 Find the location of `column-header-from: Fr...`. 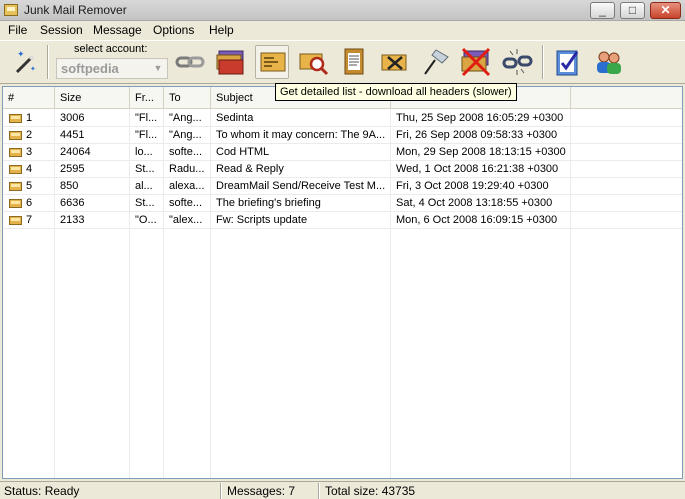

column-header-from: Fr... is located at coordinates (147, 98).